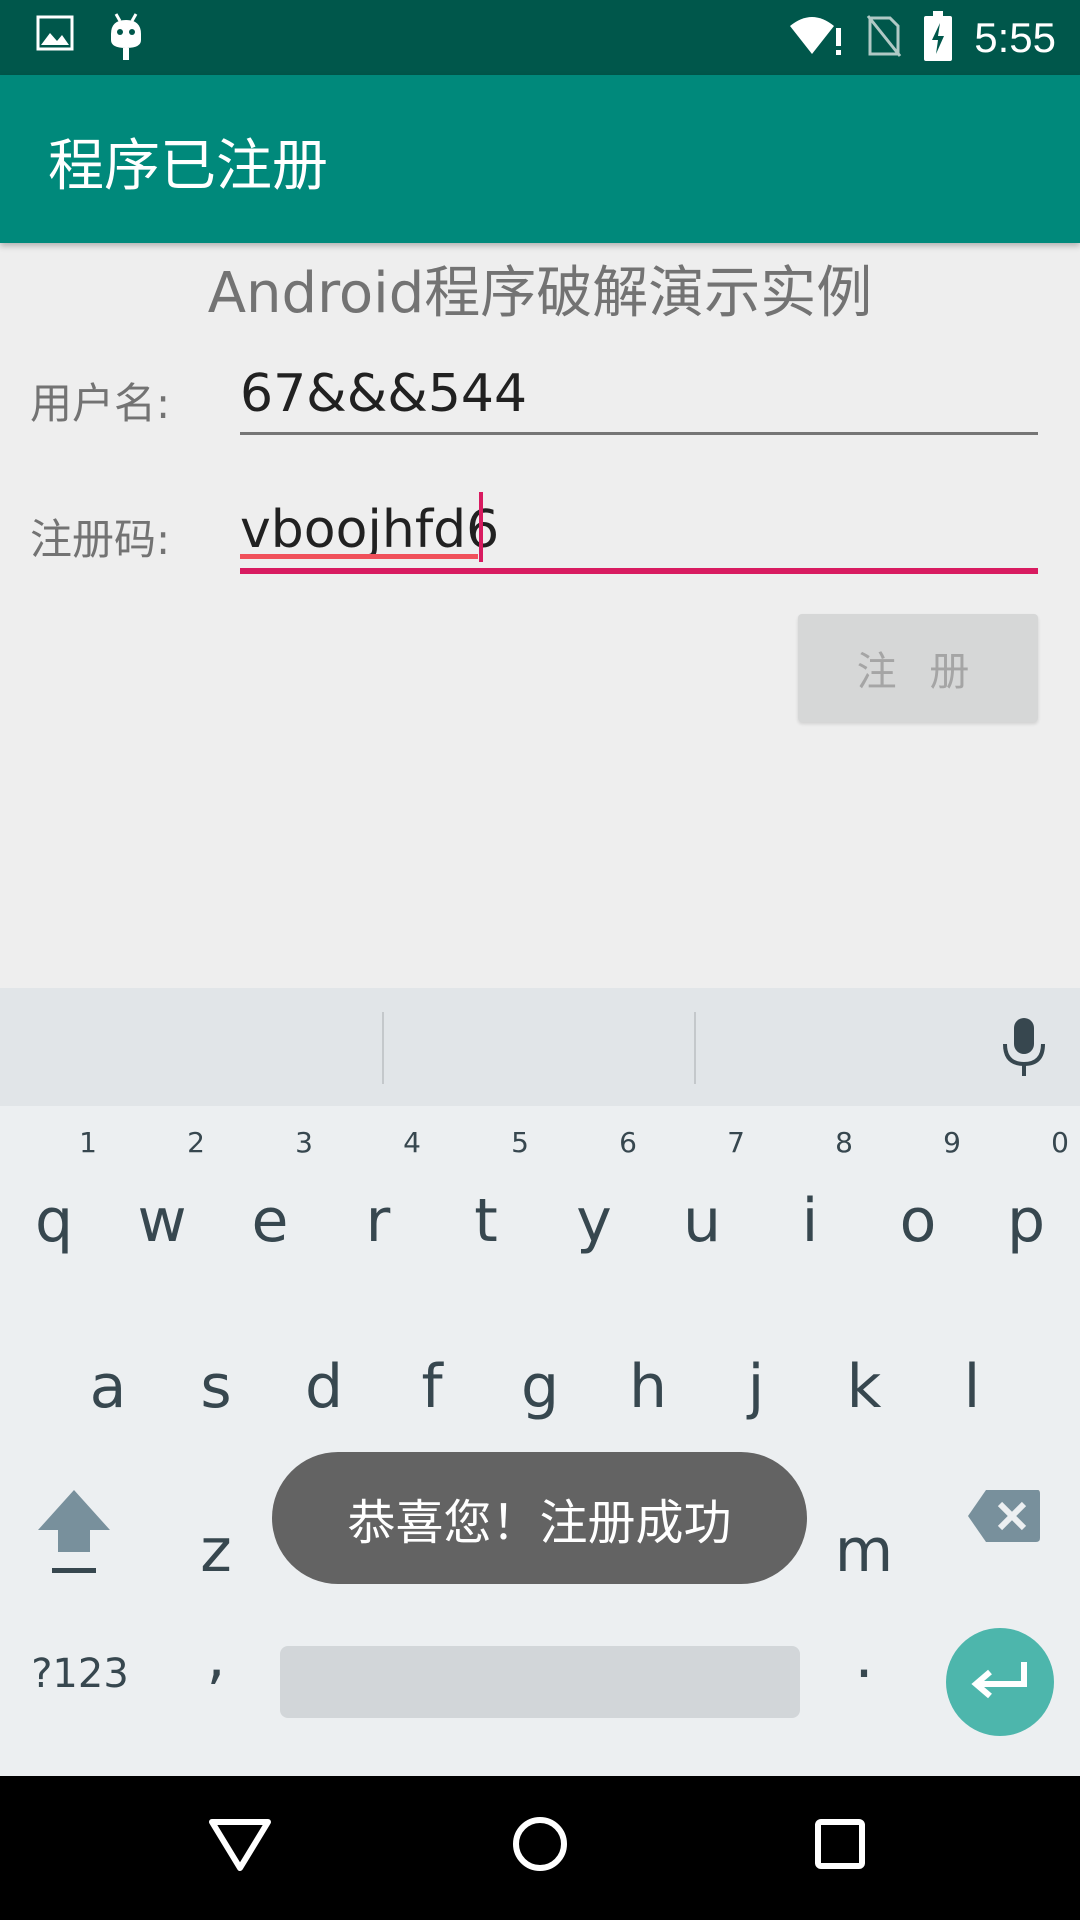  What do you see at coordinates (639, 571) in the screenshot?
I see `reg-code-underline` at bounding box center [639, 571].